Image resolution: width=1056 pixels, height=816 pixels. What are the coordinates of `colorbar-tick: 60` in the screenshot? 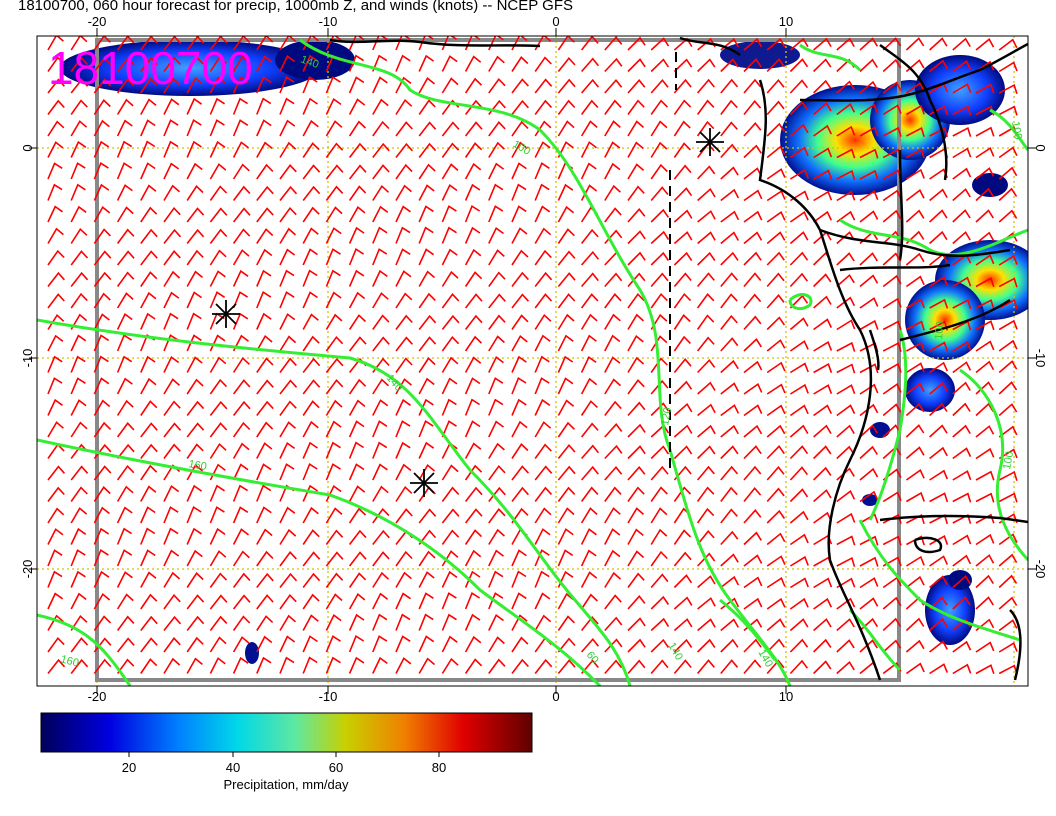 It's located at (336, 767).